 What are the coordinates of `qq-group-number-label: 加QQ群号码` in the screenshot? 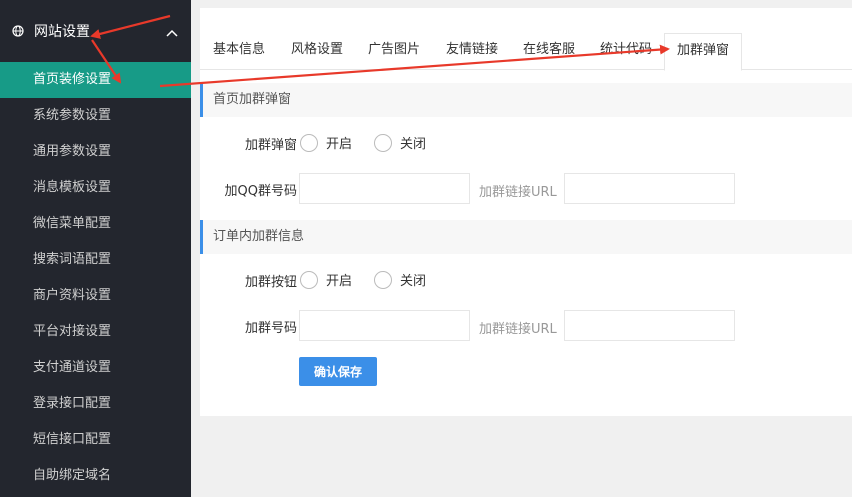 It's located at (260, 191).